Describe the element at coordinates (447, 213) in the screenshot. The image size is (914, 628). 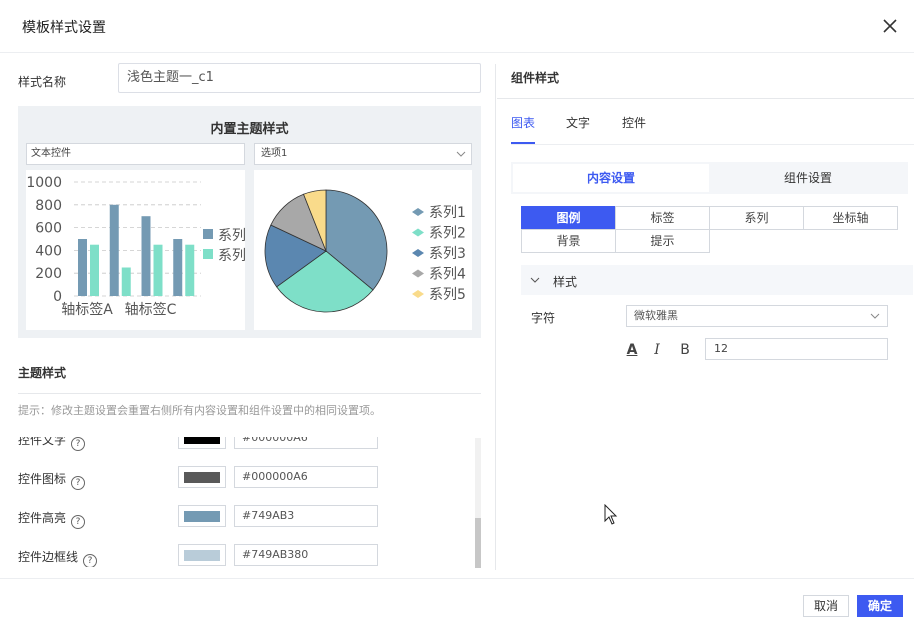
I see `legend-label: 系列1` at that location.